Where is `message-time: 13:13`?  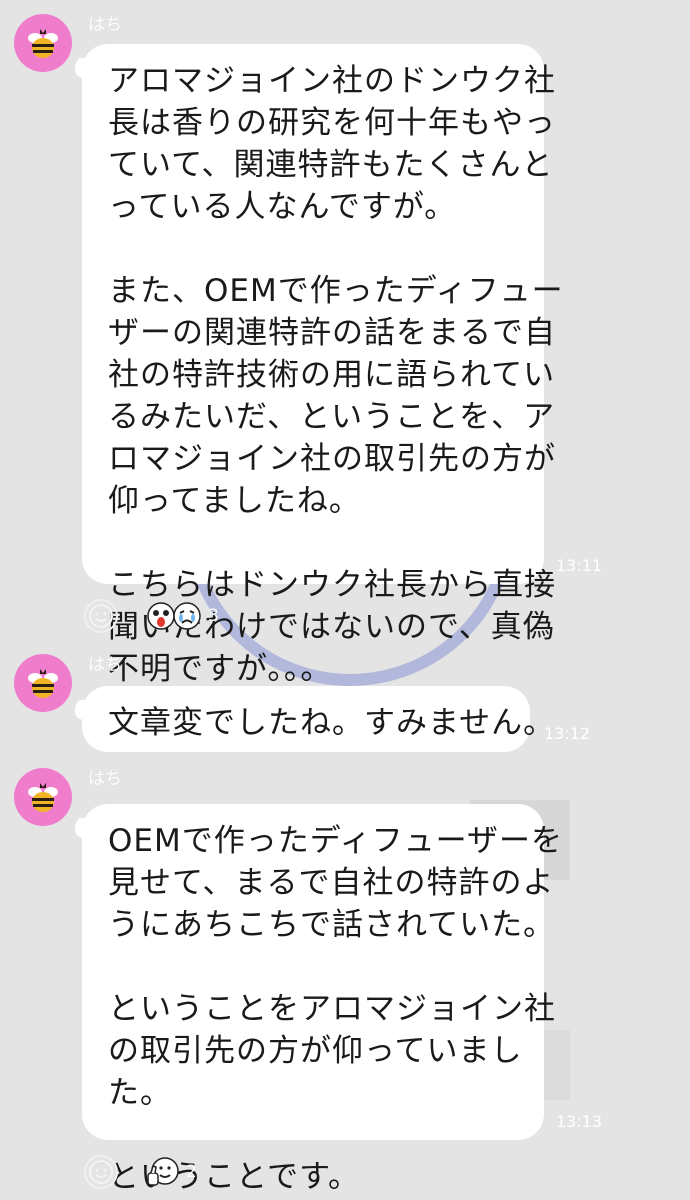 message-time: 13:13 is located at coordinates (579, 1121).